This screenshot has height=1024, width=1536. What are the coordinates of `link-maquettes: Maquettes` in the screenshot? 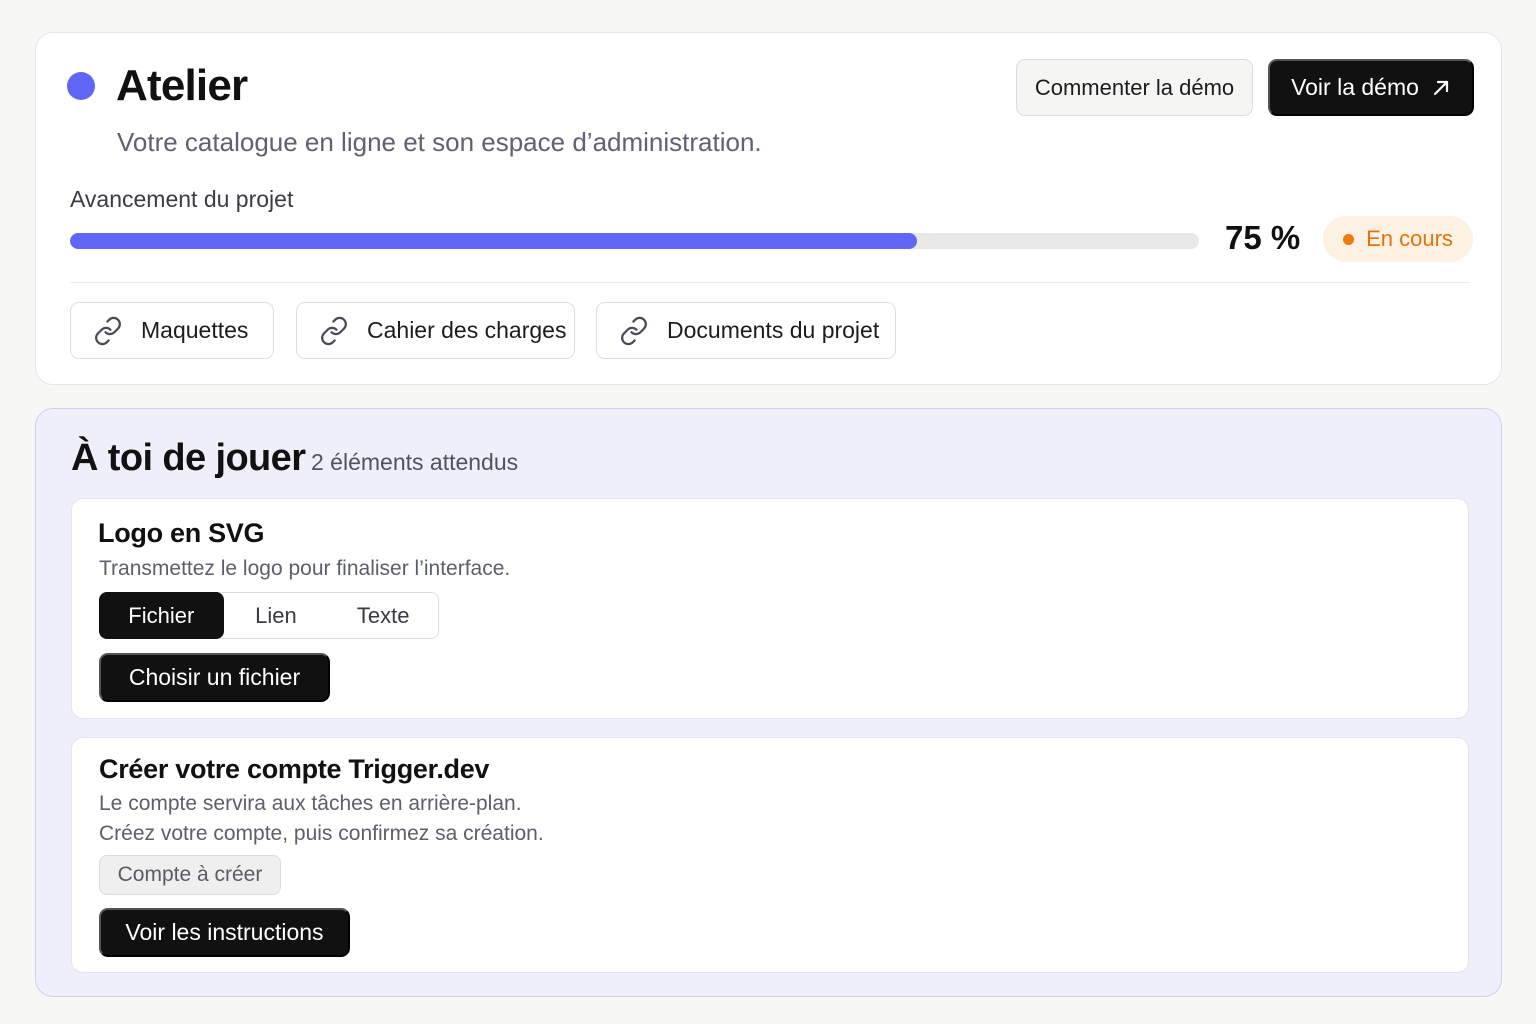 It's located at (172, 330).